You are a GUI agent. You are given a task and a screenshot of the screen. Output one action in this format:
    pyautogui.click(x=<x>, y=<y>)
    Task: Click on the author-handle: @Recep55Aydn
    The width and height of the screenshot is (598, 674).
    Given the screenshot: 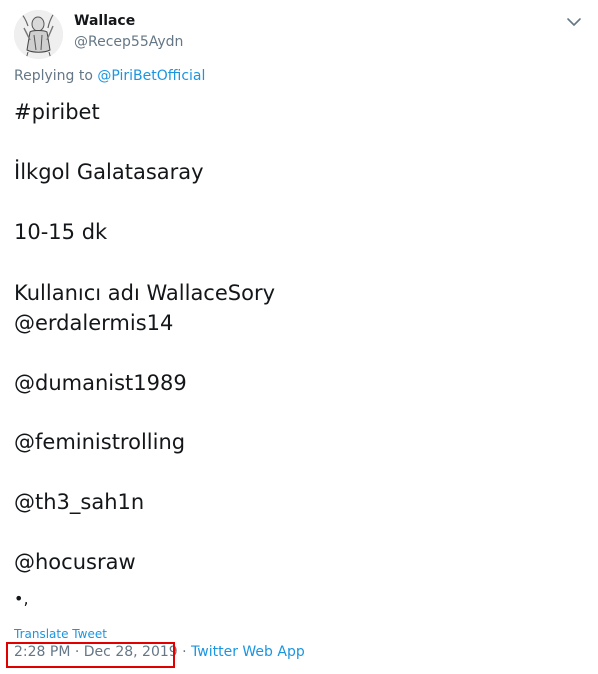 What is the action you would take?
    pyautogui.click(x=128, y=42)
    